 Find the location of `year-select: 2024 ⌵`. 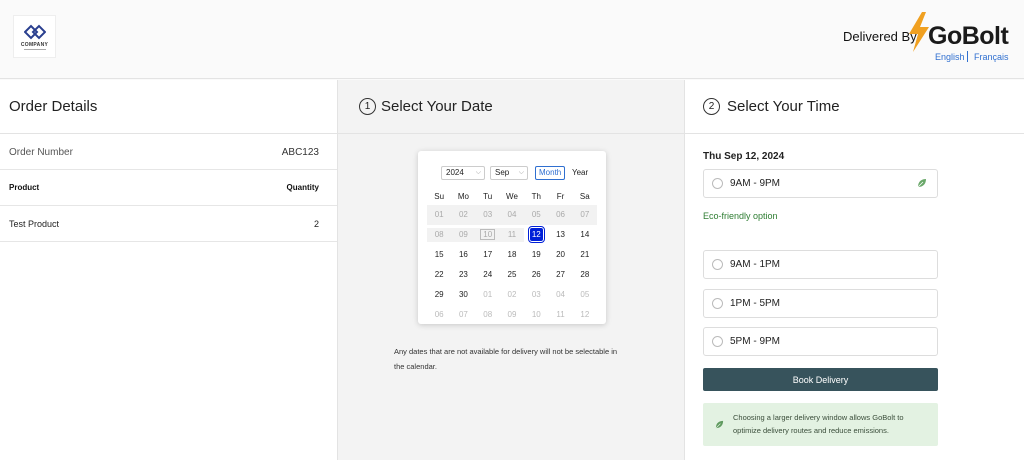

year-select: 2024 ⌵ is located at coordinates (463, 173).